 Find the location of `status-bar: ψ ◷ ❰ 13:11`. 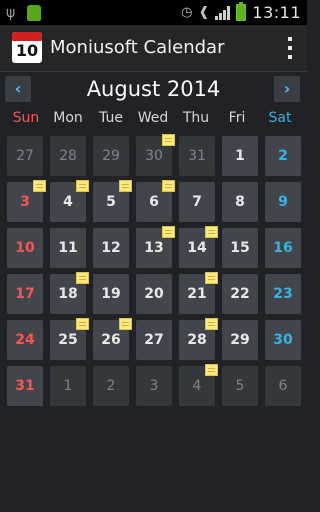

status-bar: ψ ◷ ❰ 13:11 is located at coordinates (153, 12).